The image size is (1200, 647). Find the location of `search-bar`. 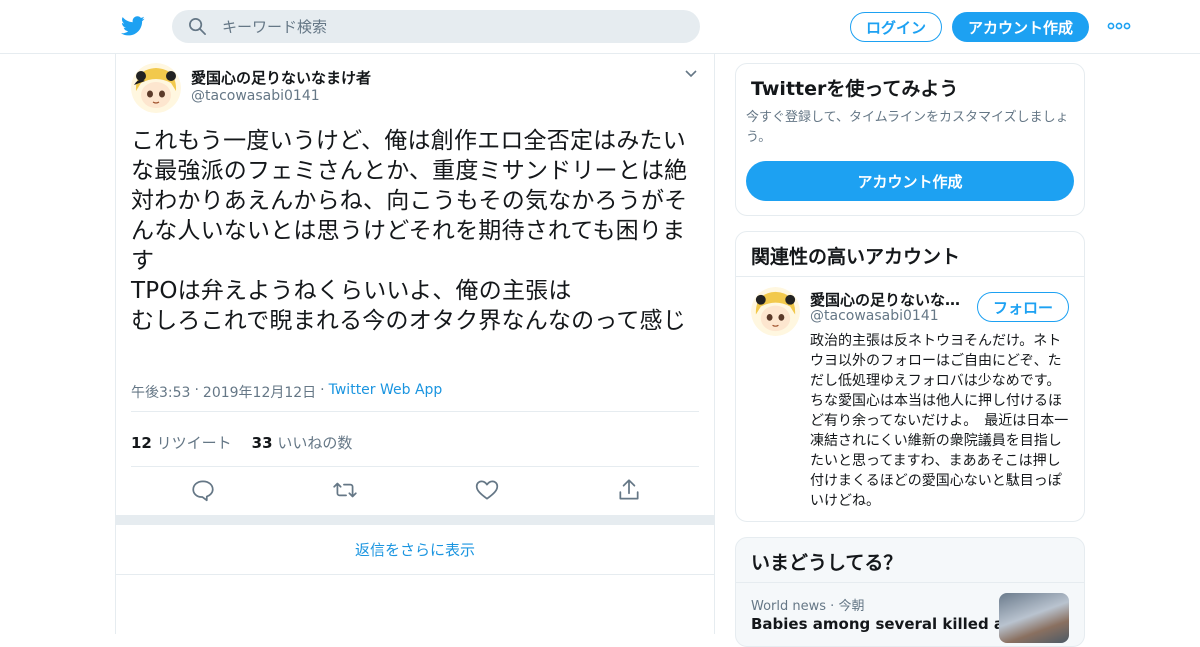

search-bar is located at coordinates (436, 26).